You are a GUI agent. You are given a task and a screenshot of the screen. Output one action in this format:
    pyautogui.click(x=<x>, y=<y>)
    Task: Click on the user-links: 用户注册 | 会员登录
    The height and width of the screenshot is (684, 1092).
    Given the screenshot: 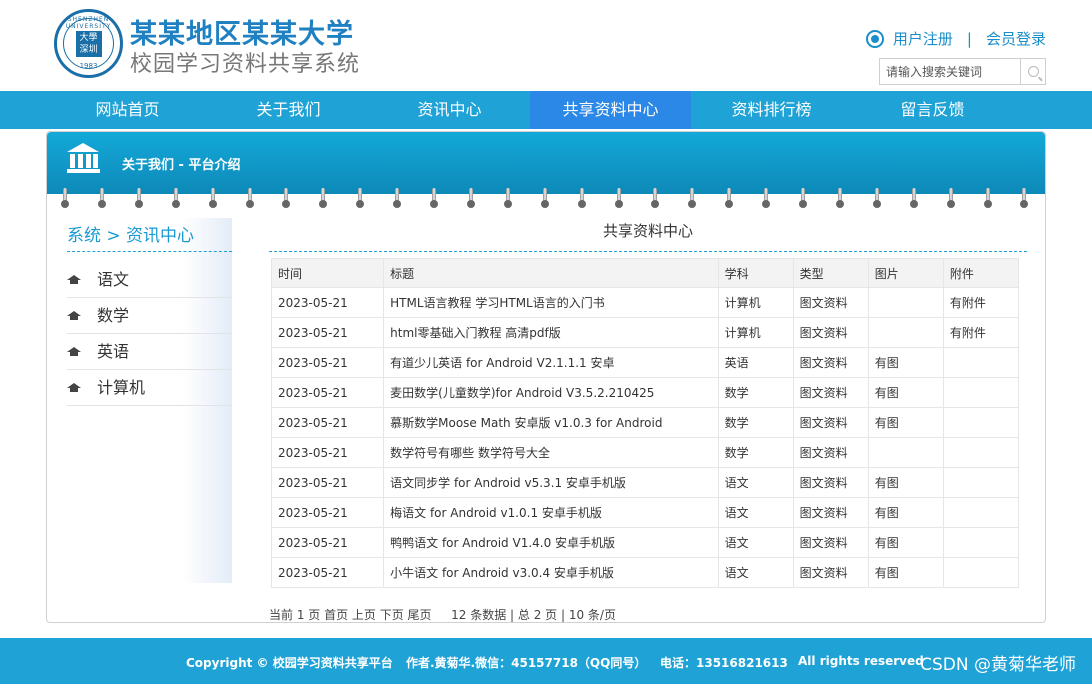 What is the action you would take?
    pyautogui.click(x=955, y=38)
    